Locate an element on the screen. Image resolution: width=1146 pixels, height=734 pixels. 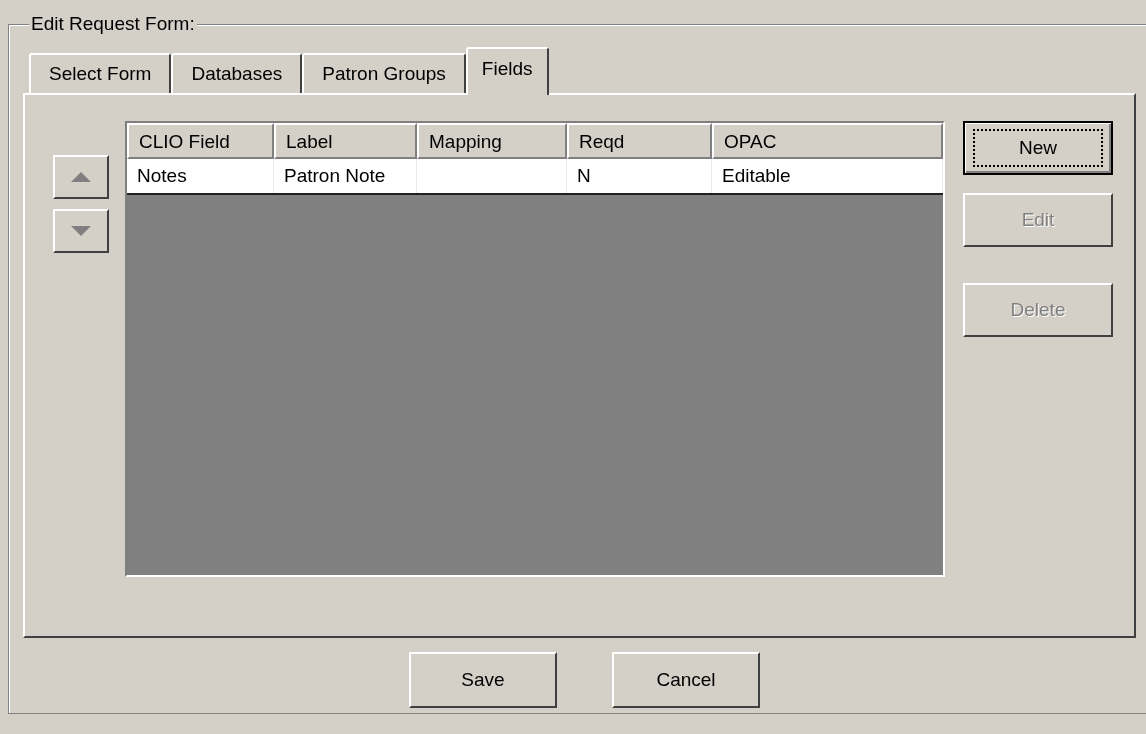
tab: Fields is located at coordinates (507, 71).